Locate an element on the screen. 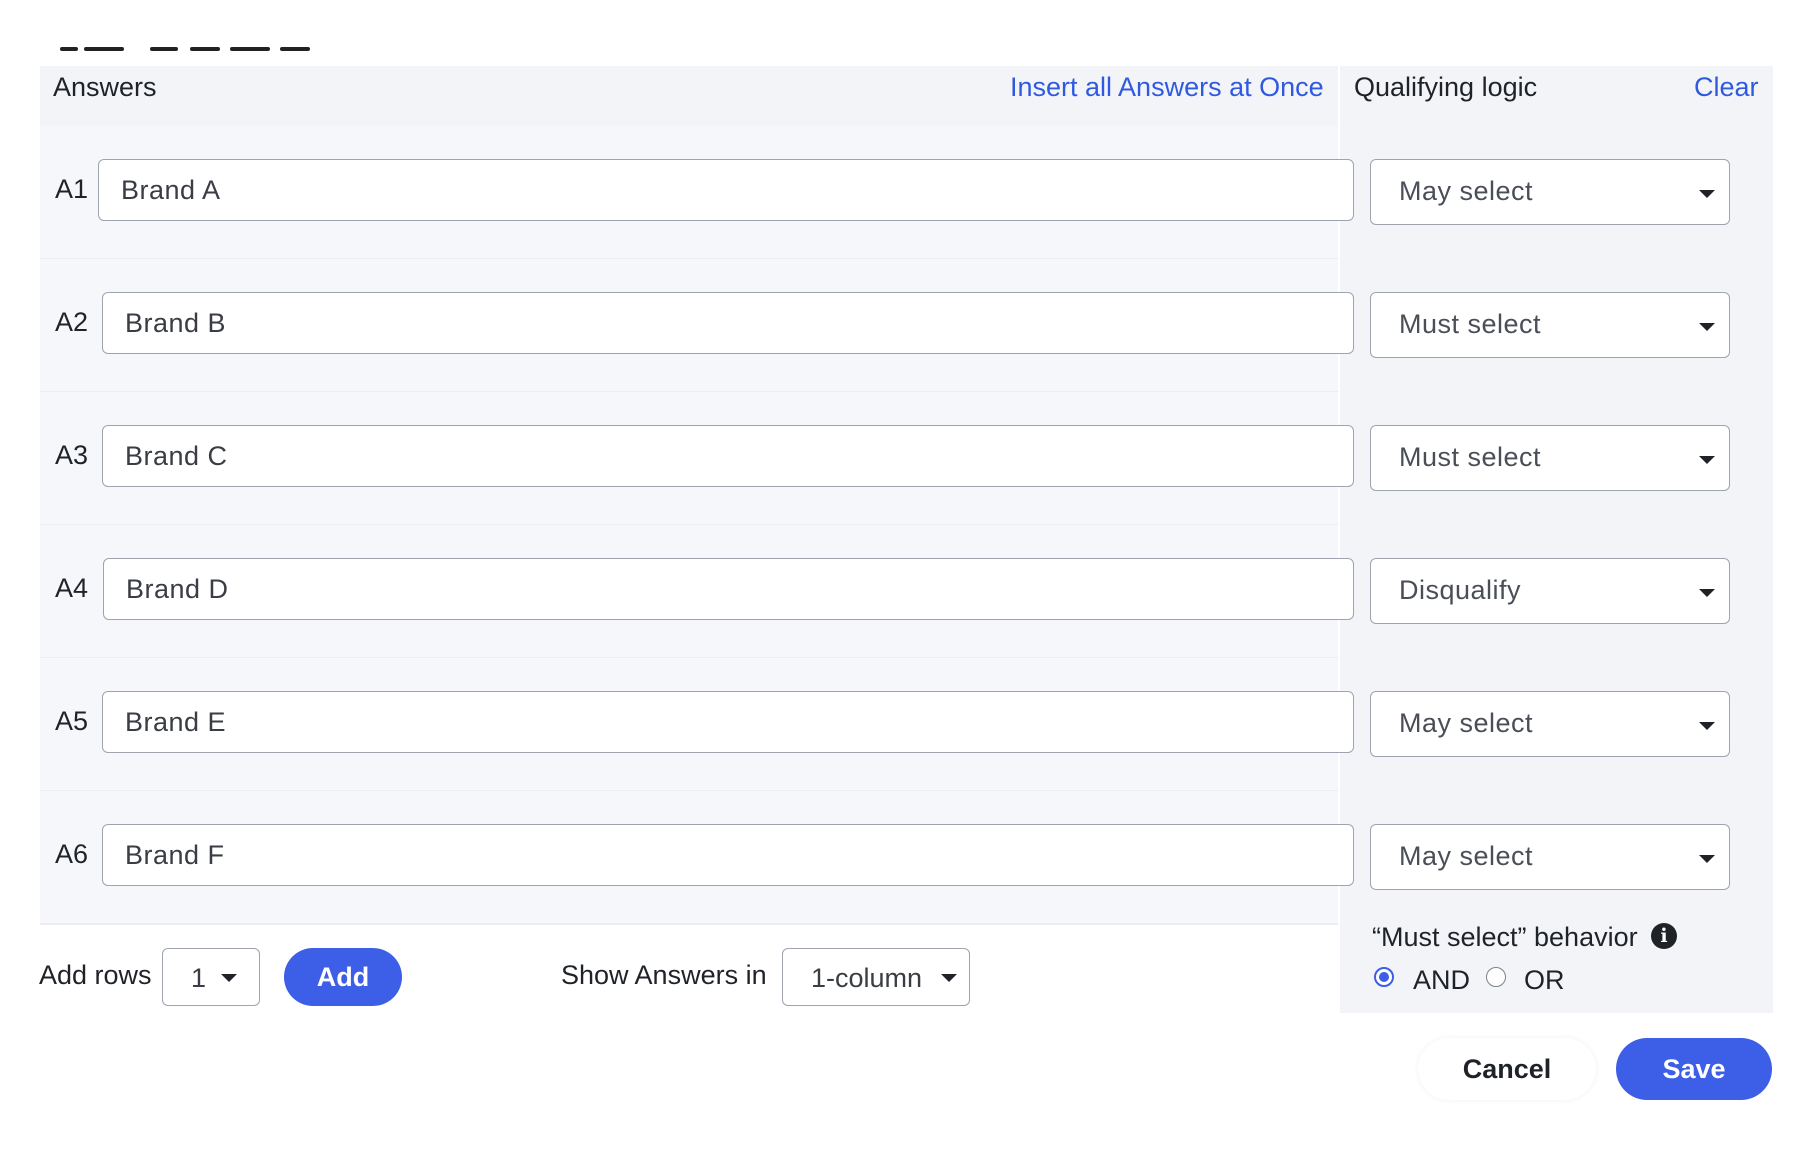 The image size is (1800, 1155). answer-row-a1: A1 May select is located at coordinates (906, 193).